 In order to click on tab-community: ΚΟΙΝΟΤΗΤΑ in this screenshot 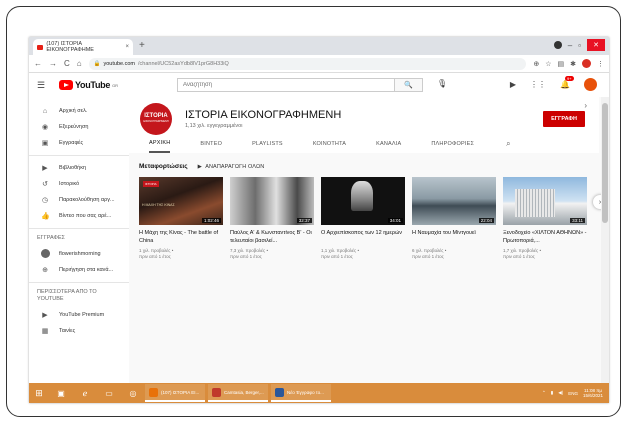, I will do `click(329, 144)`.